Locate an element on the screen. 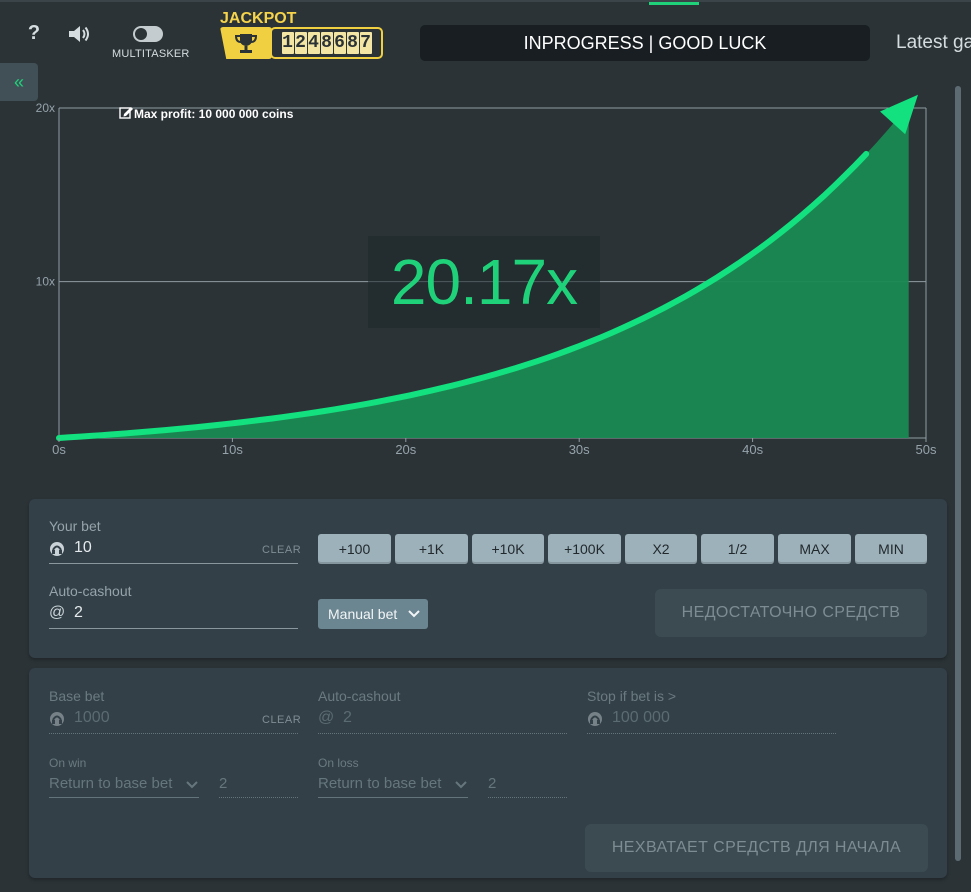  scrollbar-thumb is located at coordinates (958, 473).